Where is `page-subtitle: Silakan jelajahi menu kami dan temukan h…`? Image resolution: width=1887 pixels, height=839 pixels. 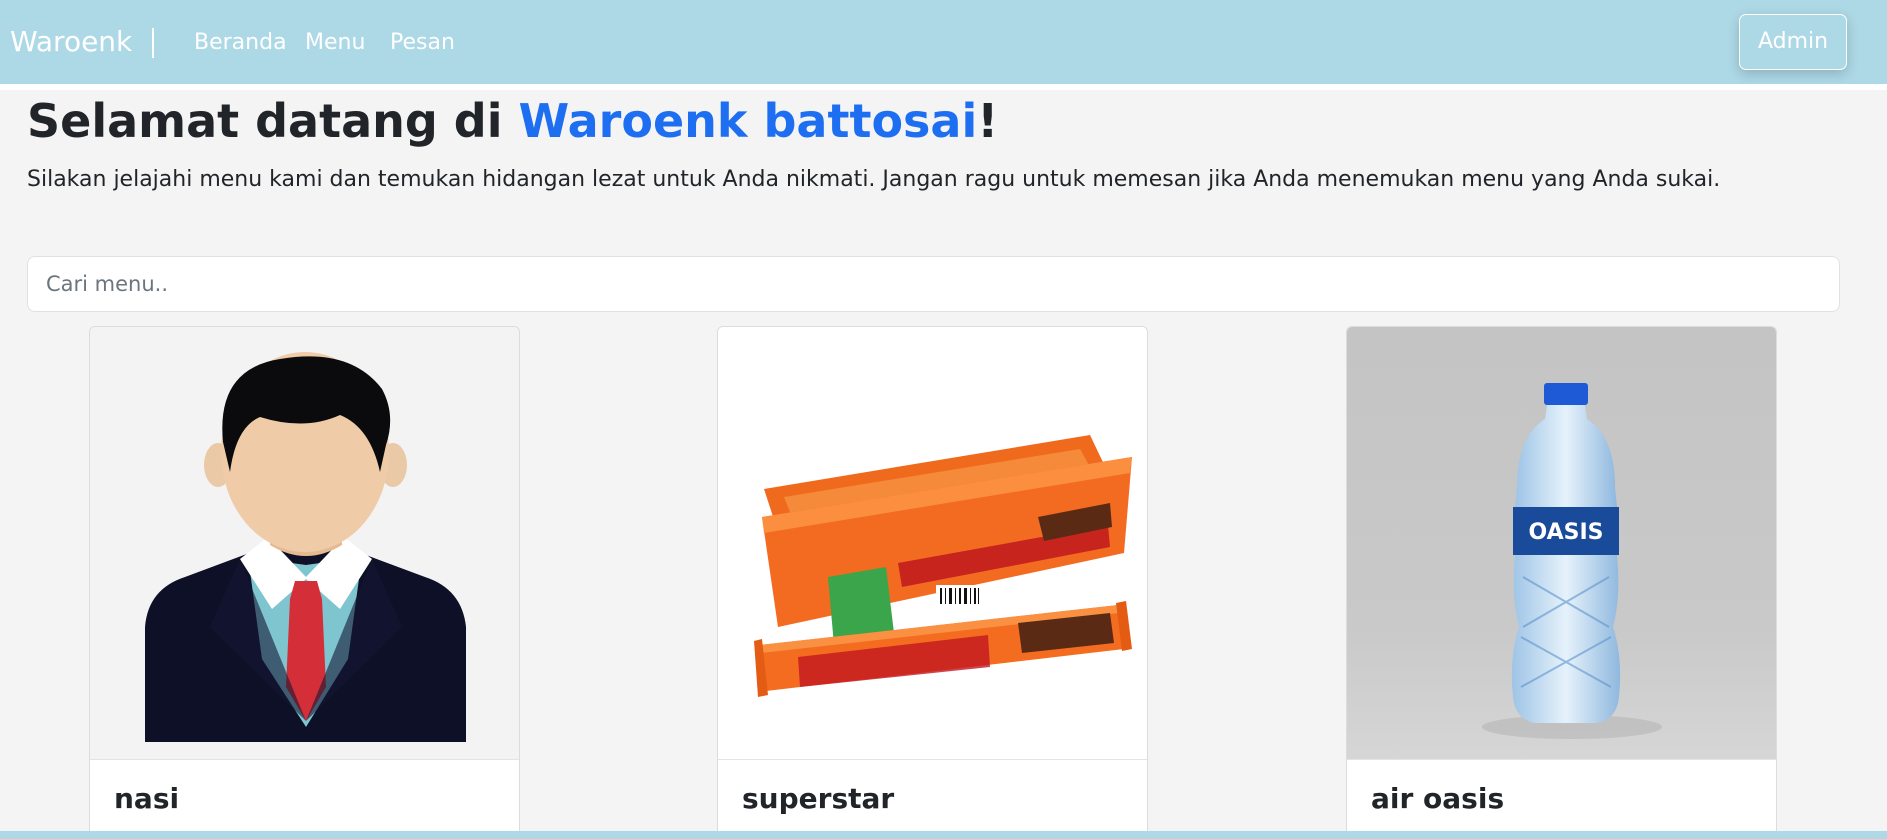 page-subtitle: Silakan jelajahi menu kami dan temukan h… is located at coordinates (874, 179).